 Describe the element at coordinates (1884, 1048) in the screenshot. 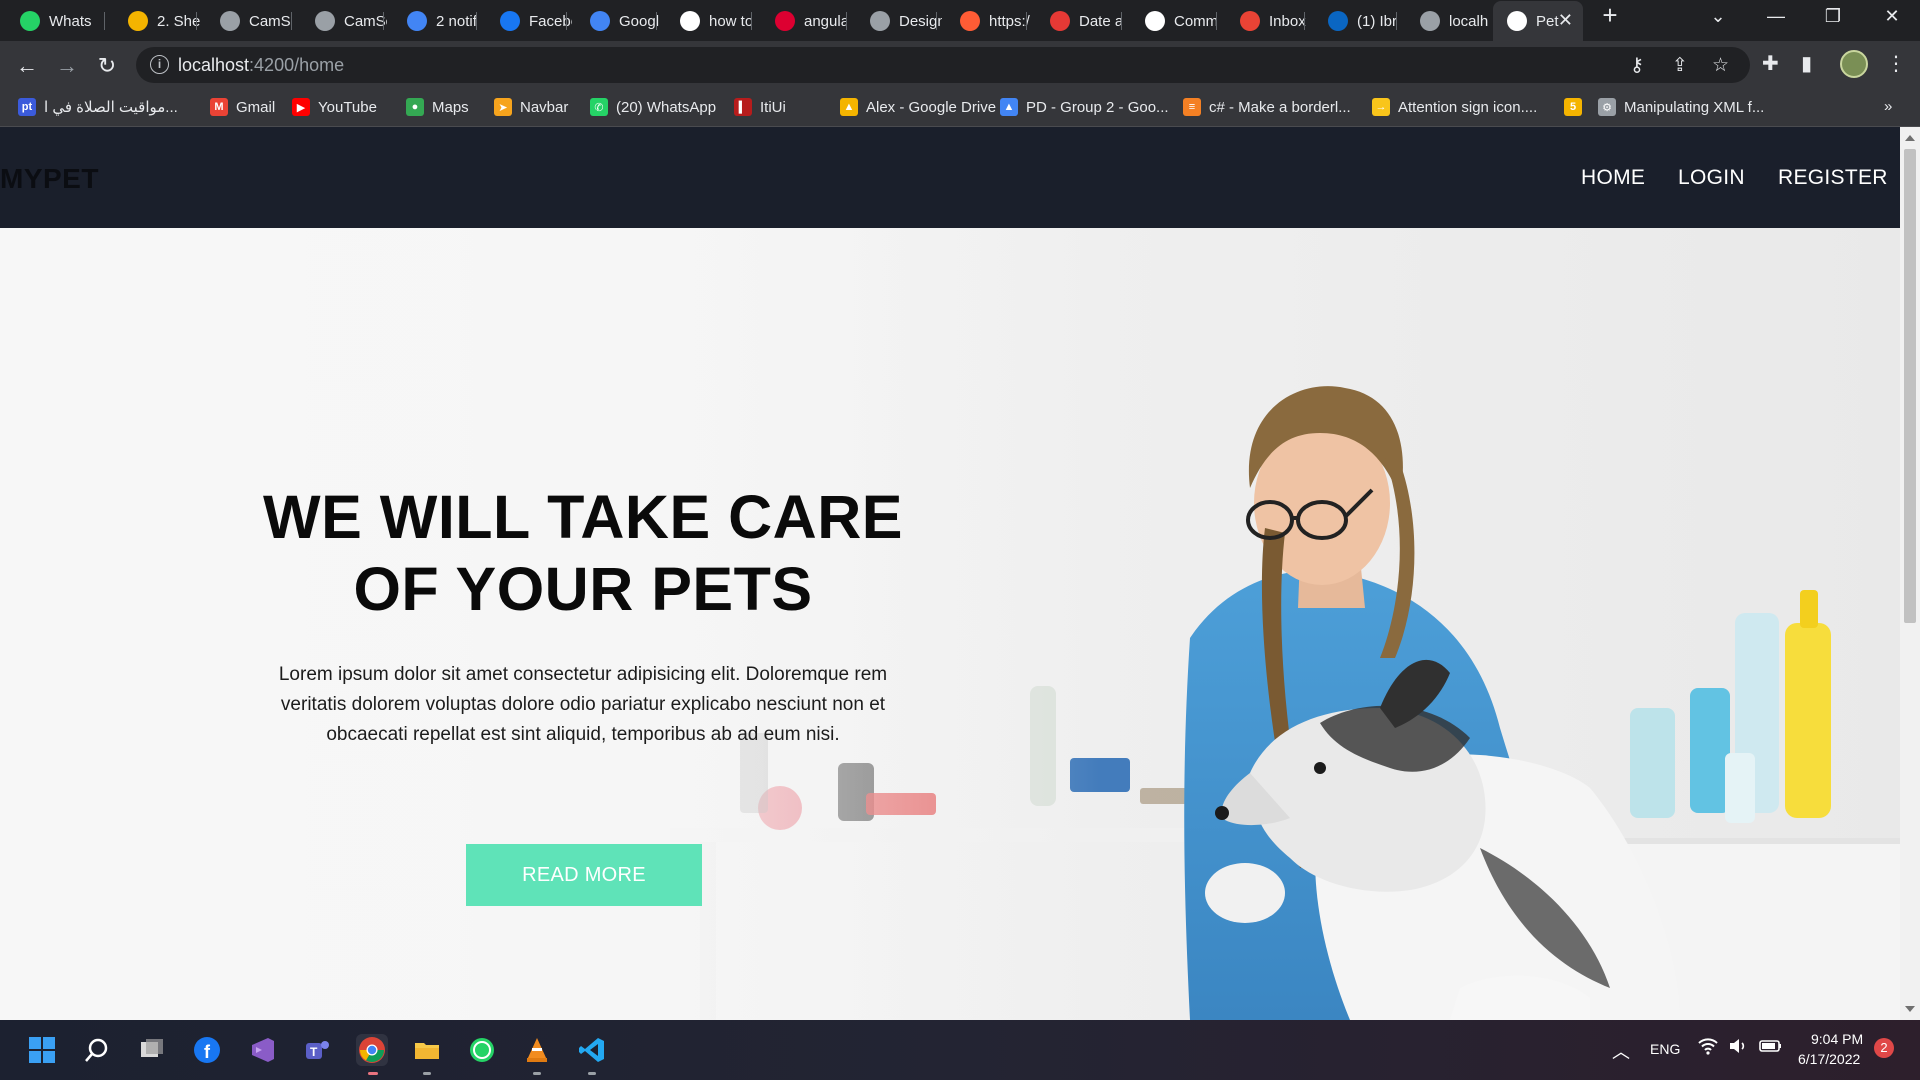

I see `notification-count-badge: 2` at that location.